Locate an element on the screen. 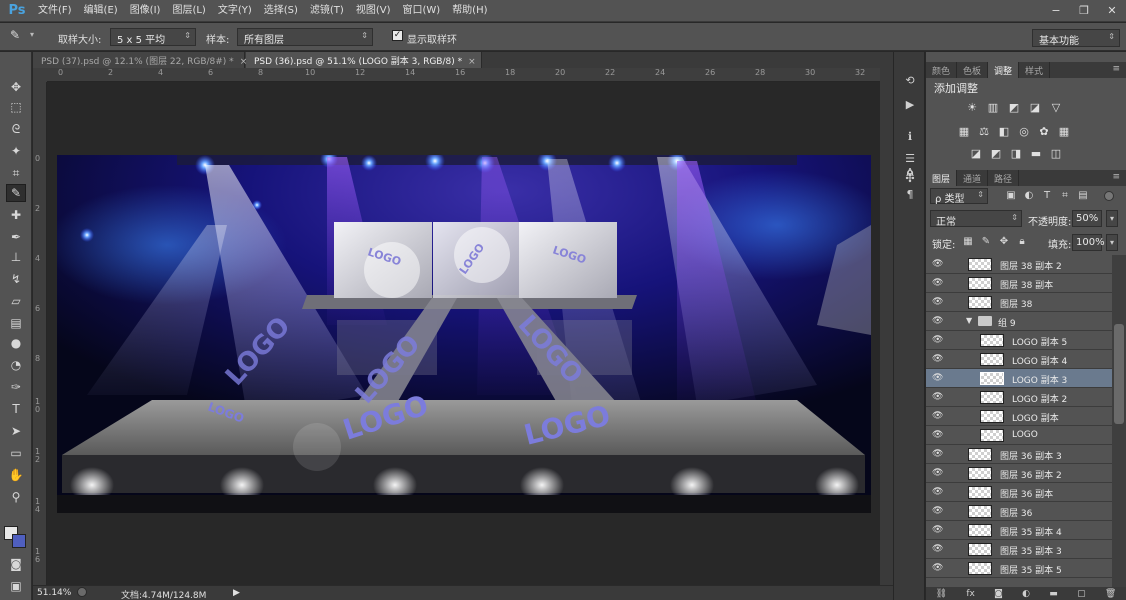  posterize-icon: ◩ is located at coordinates (996, 153).